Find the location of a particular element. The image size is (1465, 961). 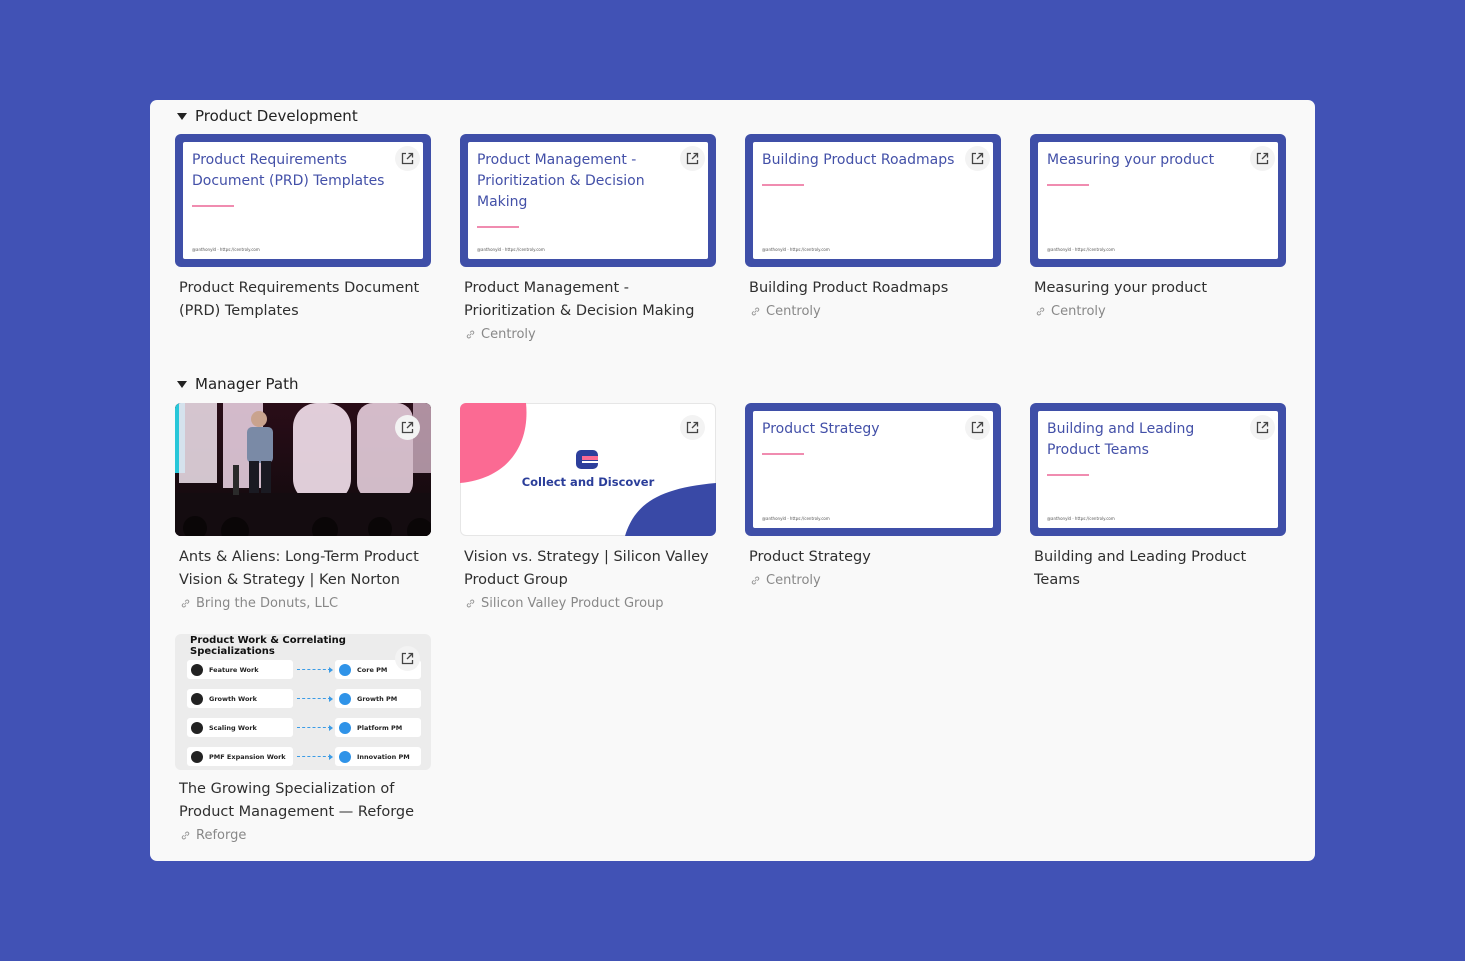

diagram-row: Growth Work Growth PM is located at coordinates (304, 698).